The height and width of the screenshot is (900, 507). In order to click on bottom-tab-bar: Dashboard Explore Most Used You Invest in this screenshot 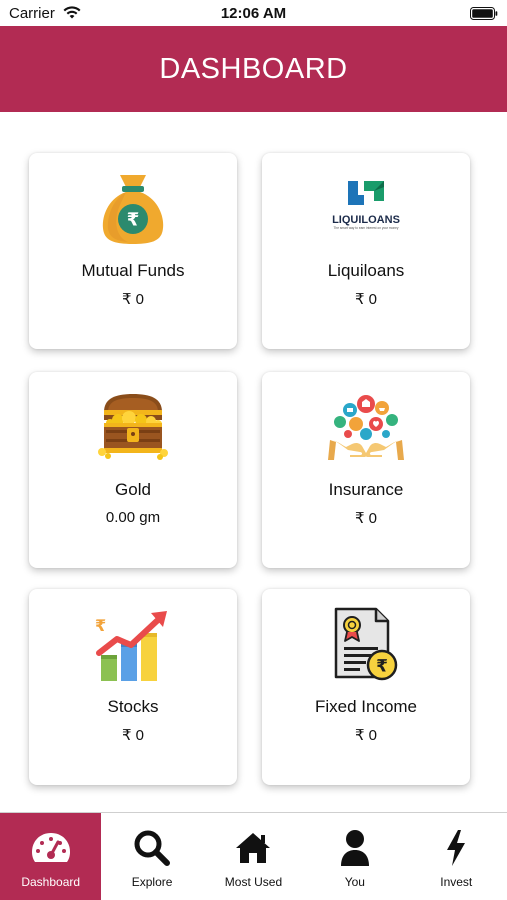, I will do `click(253, 856)`.